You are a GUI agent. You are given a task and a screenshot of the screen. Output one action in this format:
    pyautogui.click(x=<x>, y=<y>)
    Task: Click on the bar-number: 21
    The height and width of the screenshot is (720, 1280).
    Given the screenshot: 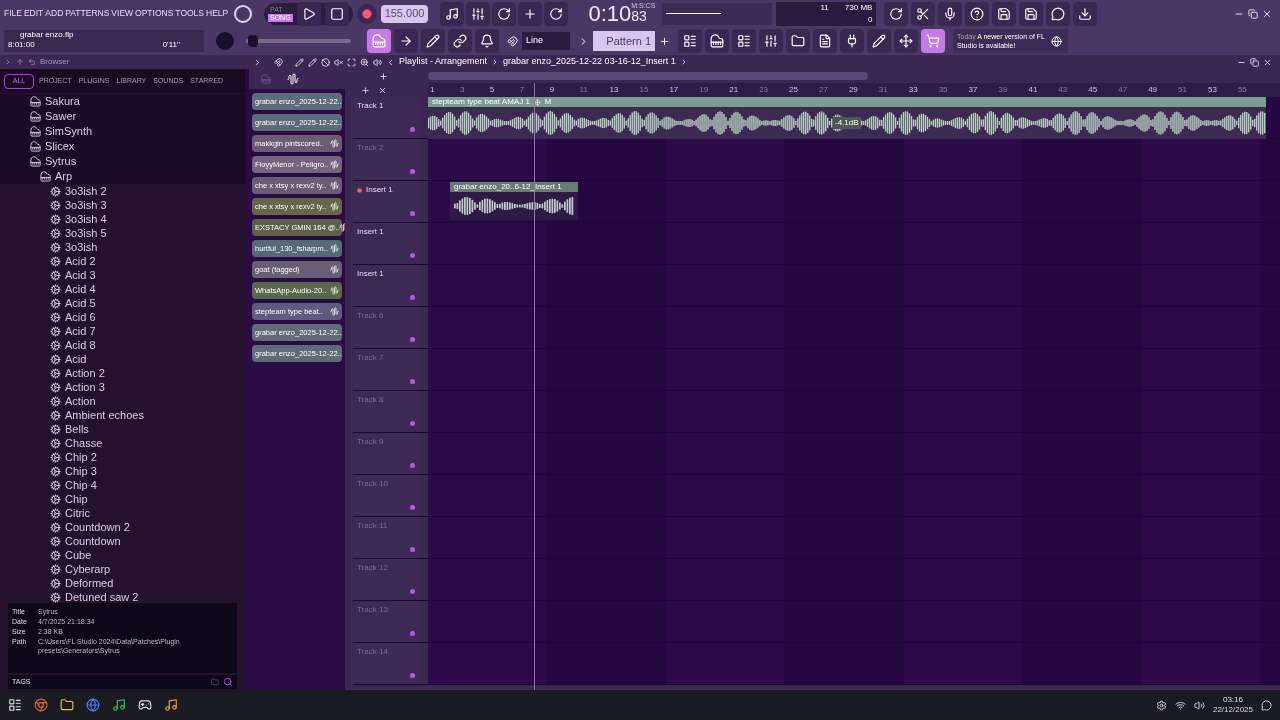 What is the action you would take?
    pyautogui.click(x=734, y=90)
    